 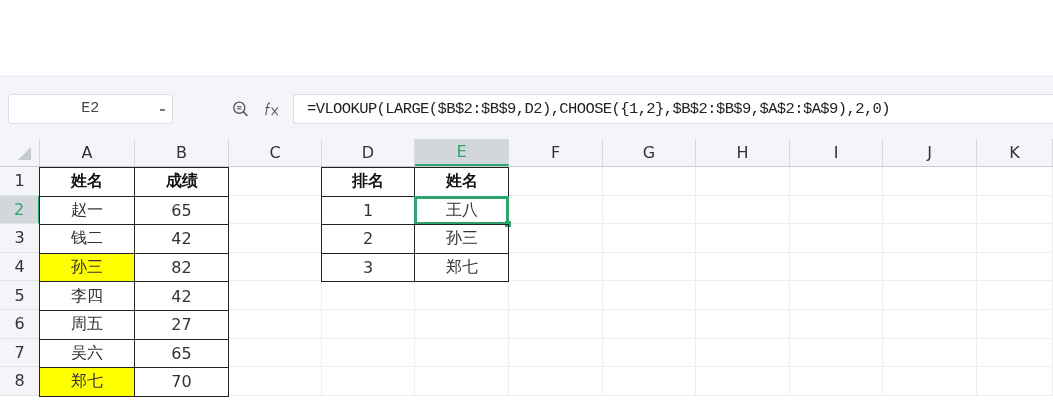 What do you see at coordinates (20, 238) in the screenshot?
I see `row-header: 3` at bounding box center [20, 238].